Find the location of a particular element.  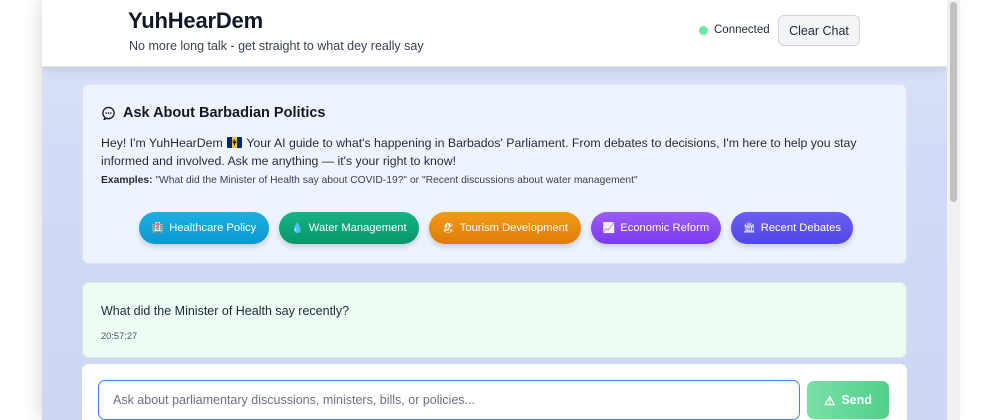

chip-economic-reform: 📈 Economic Reform is located at coordinates (656, 228).